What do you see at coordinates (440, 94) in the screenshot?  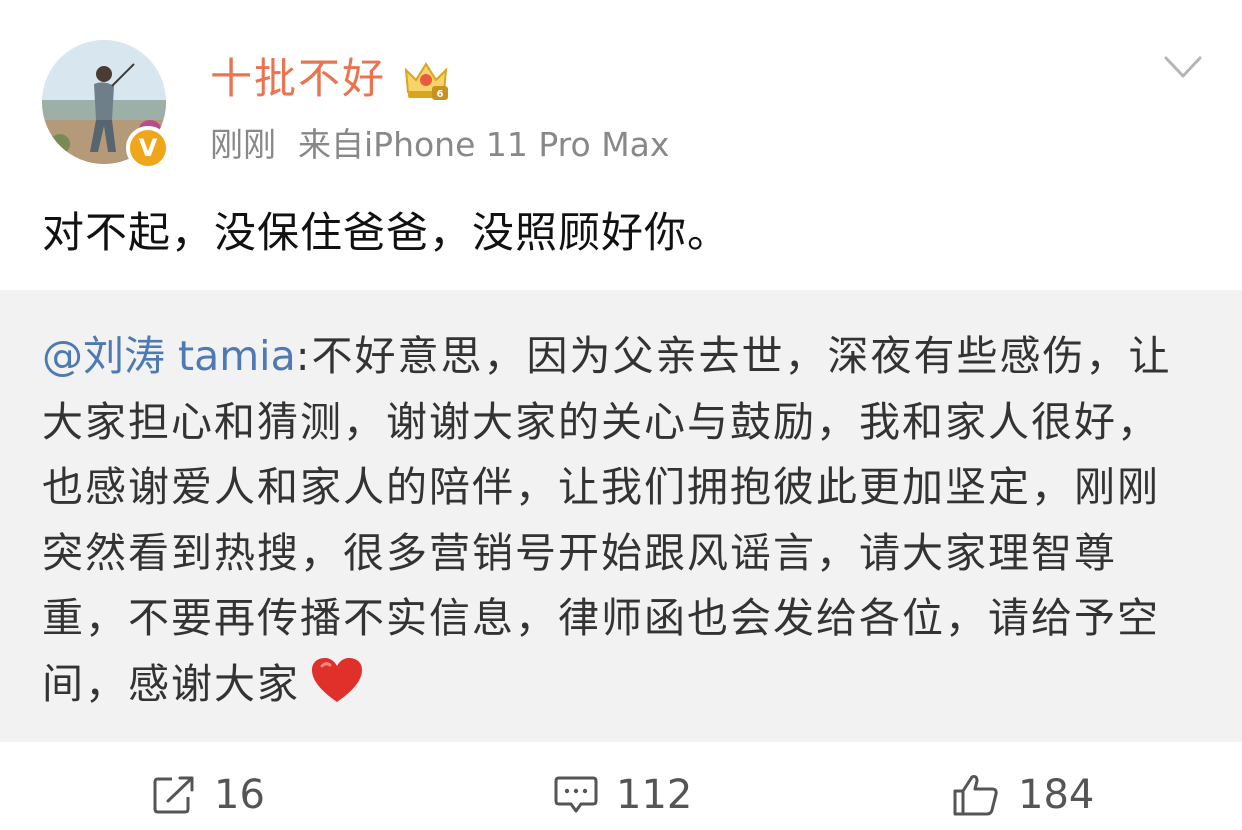 I see `svg-text: 6` at bounding box center [440, 94].